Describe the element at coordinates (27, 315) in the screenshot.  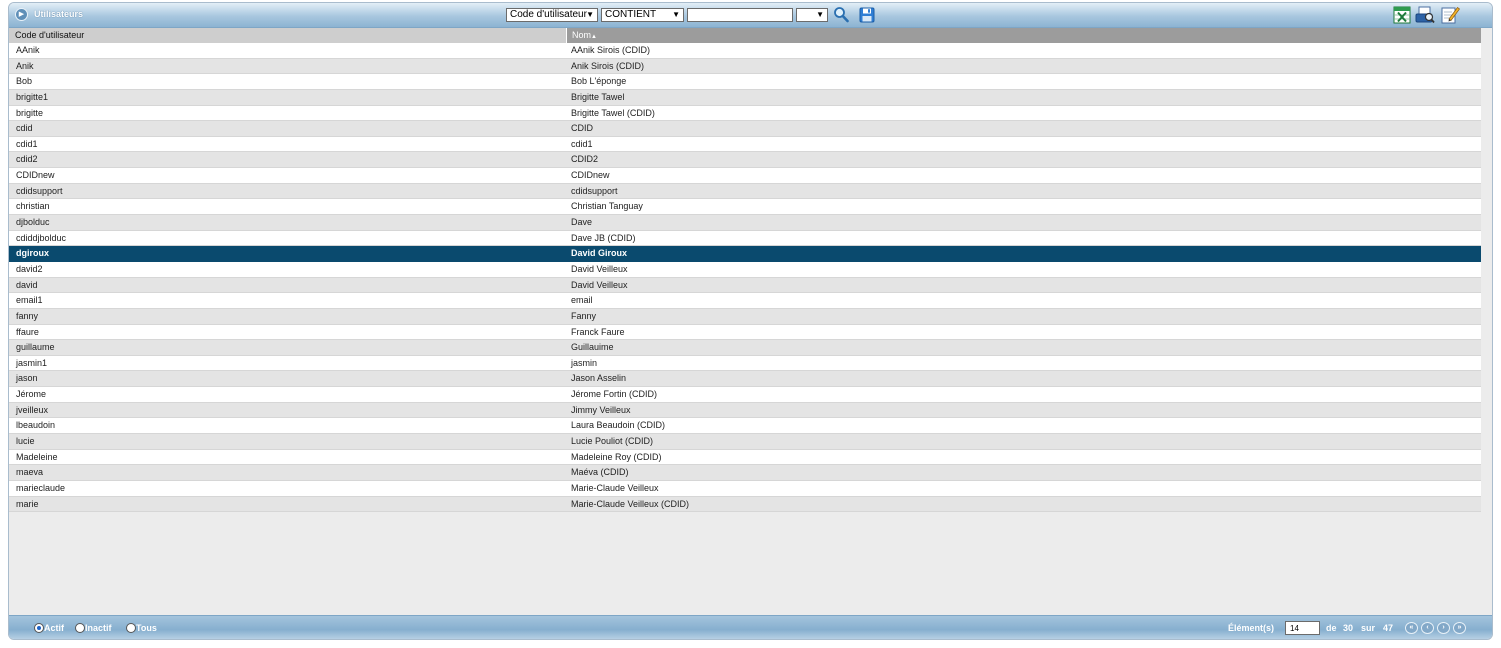
I see `cell-code: fanny` at that location.